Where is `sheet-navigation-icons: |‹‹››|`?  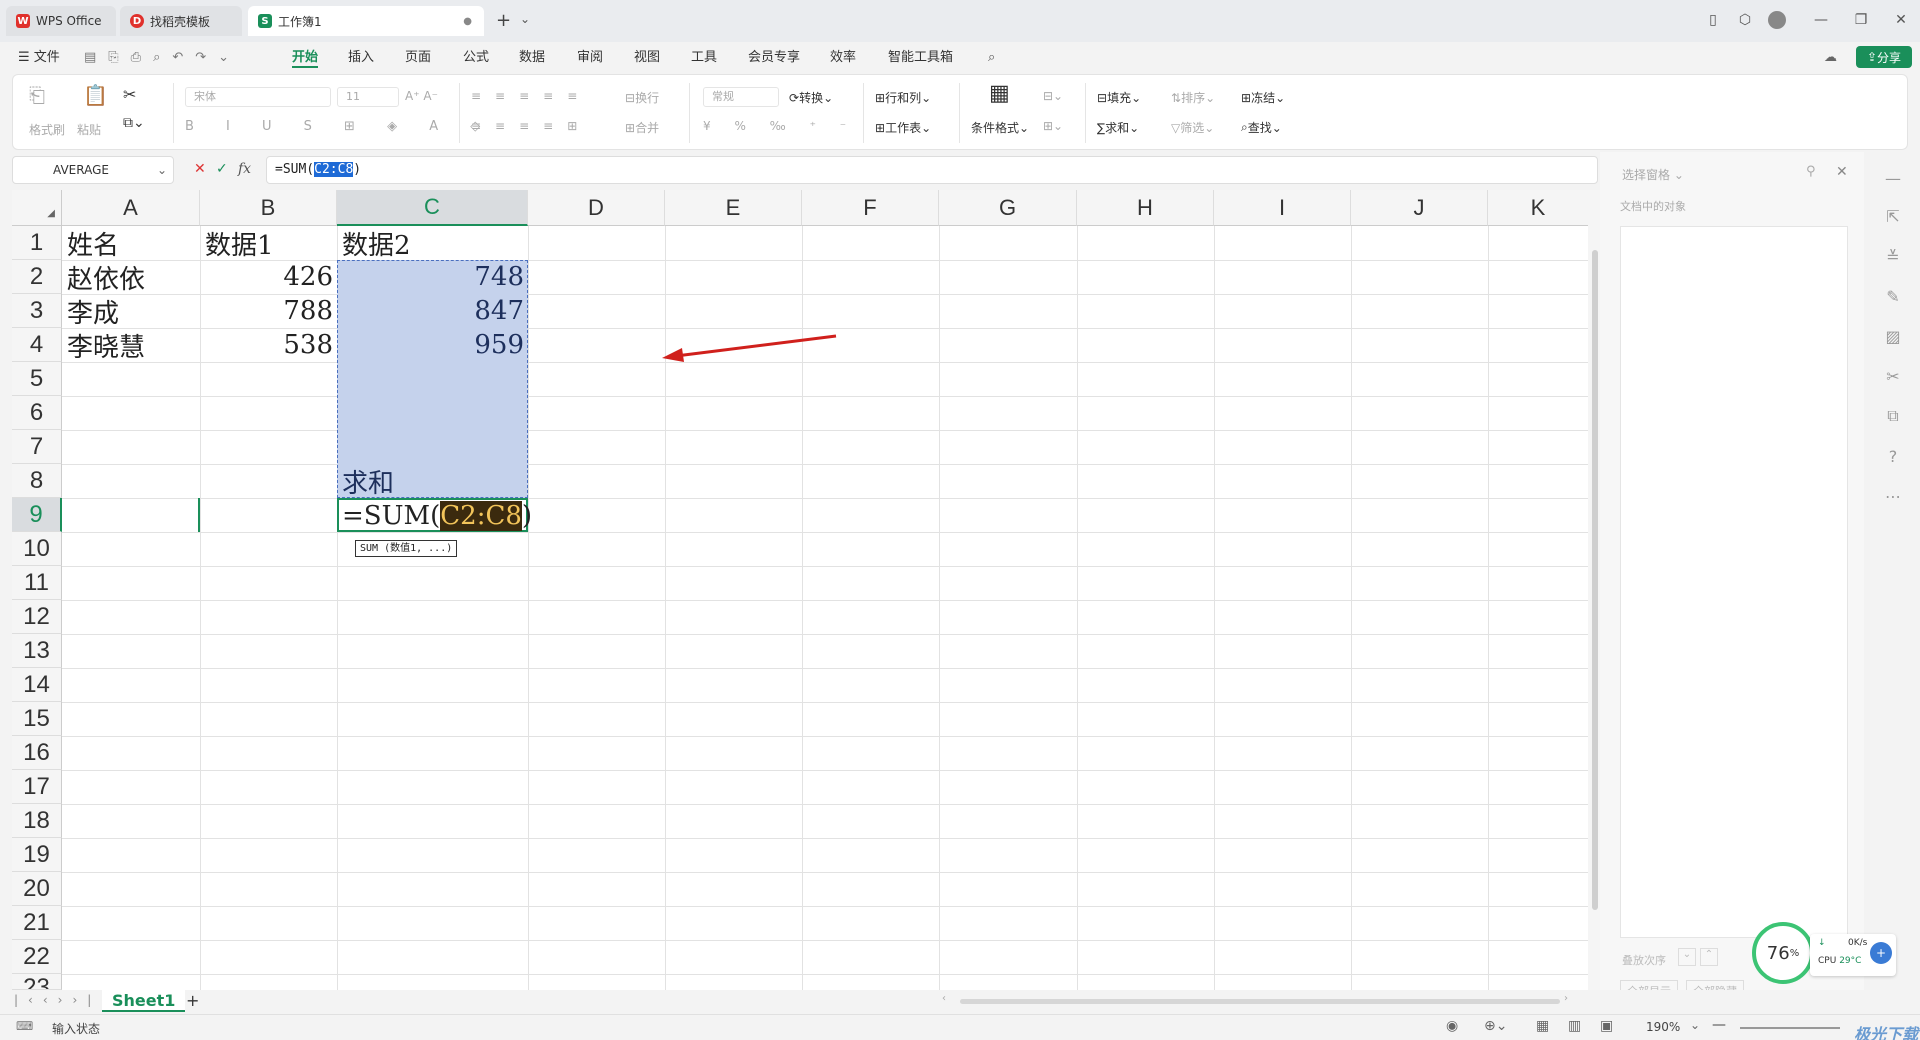
sheet-navigation-icons: |‹‹››| is located at coordinates (57, 1000).